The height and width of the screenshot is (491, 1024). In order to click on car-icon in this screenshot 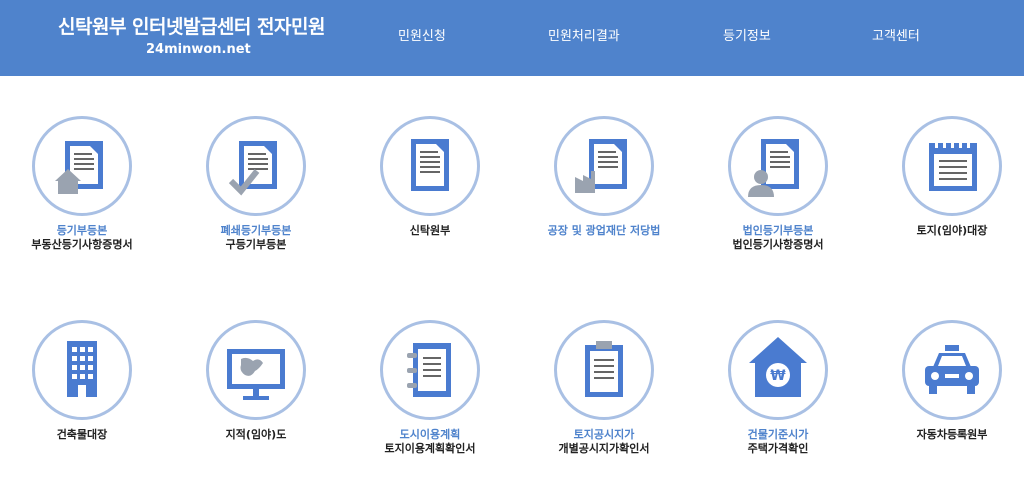, I will do `click(952, 369)`.